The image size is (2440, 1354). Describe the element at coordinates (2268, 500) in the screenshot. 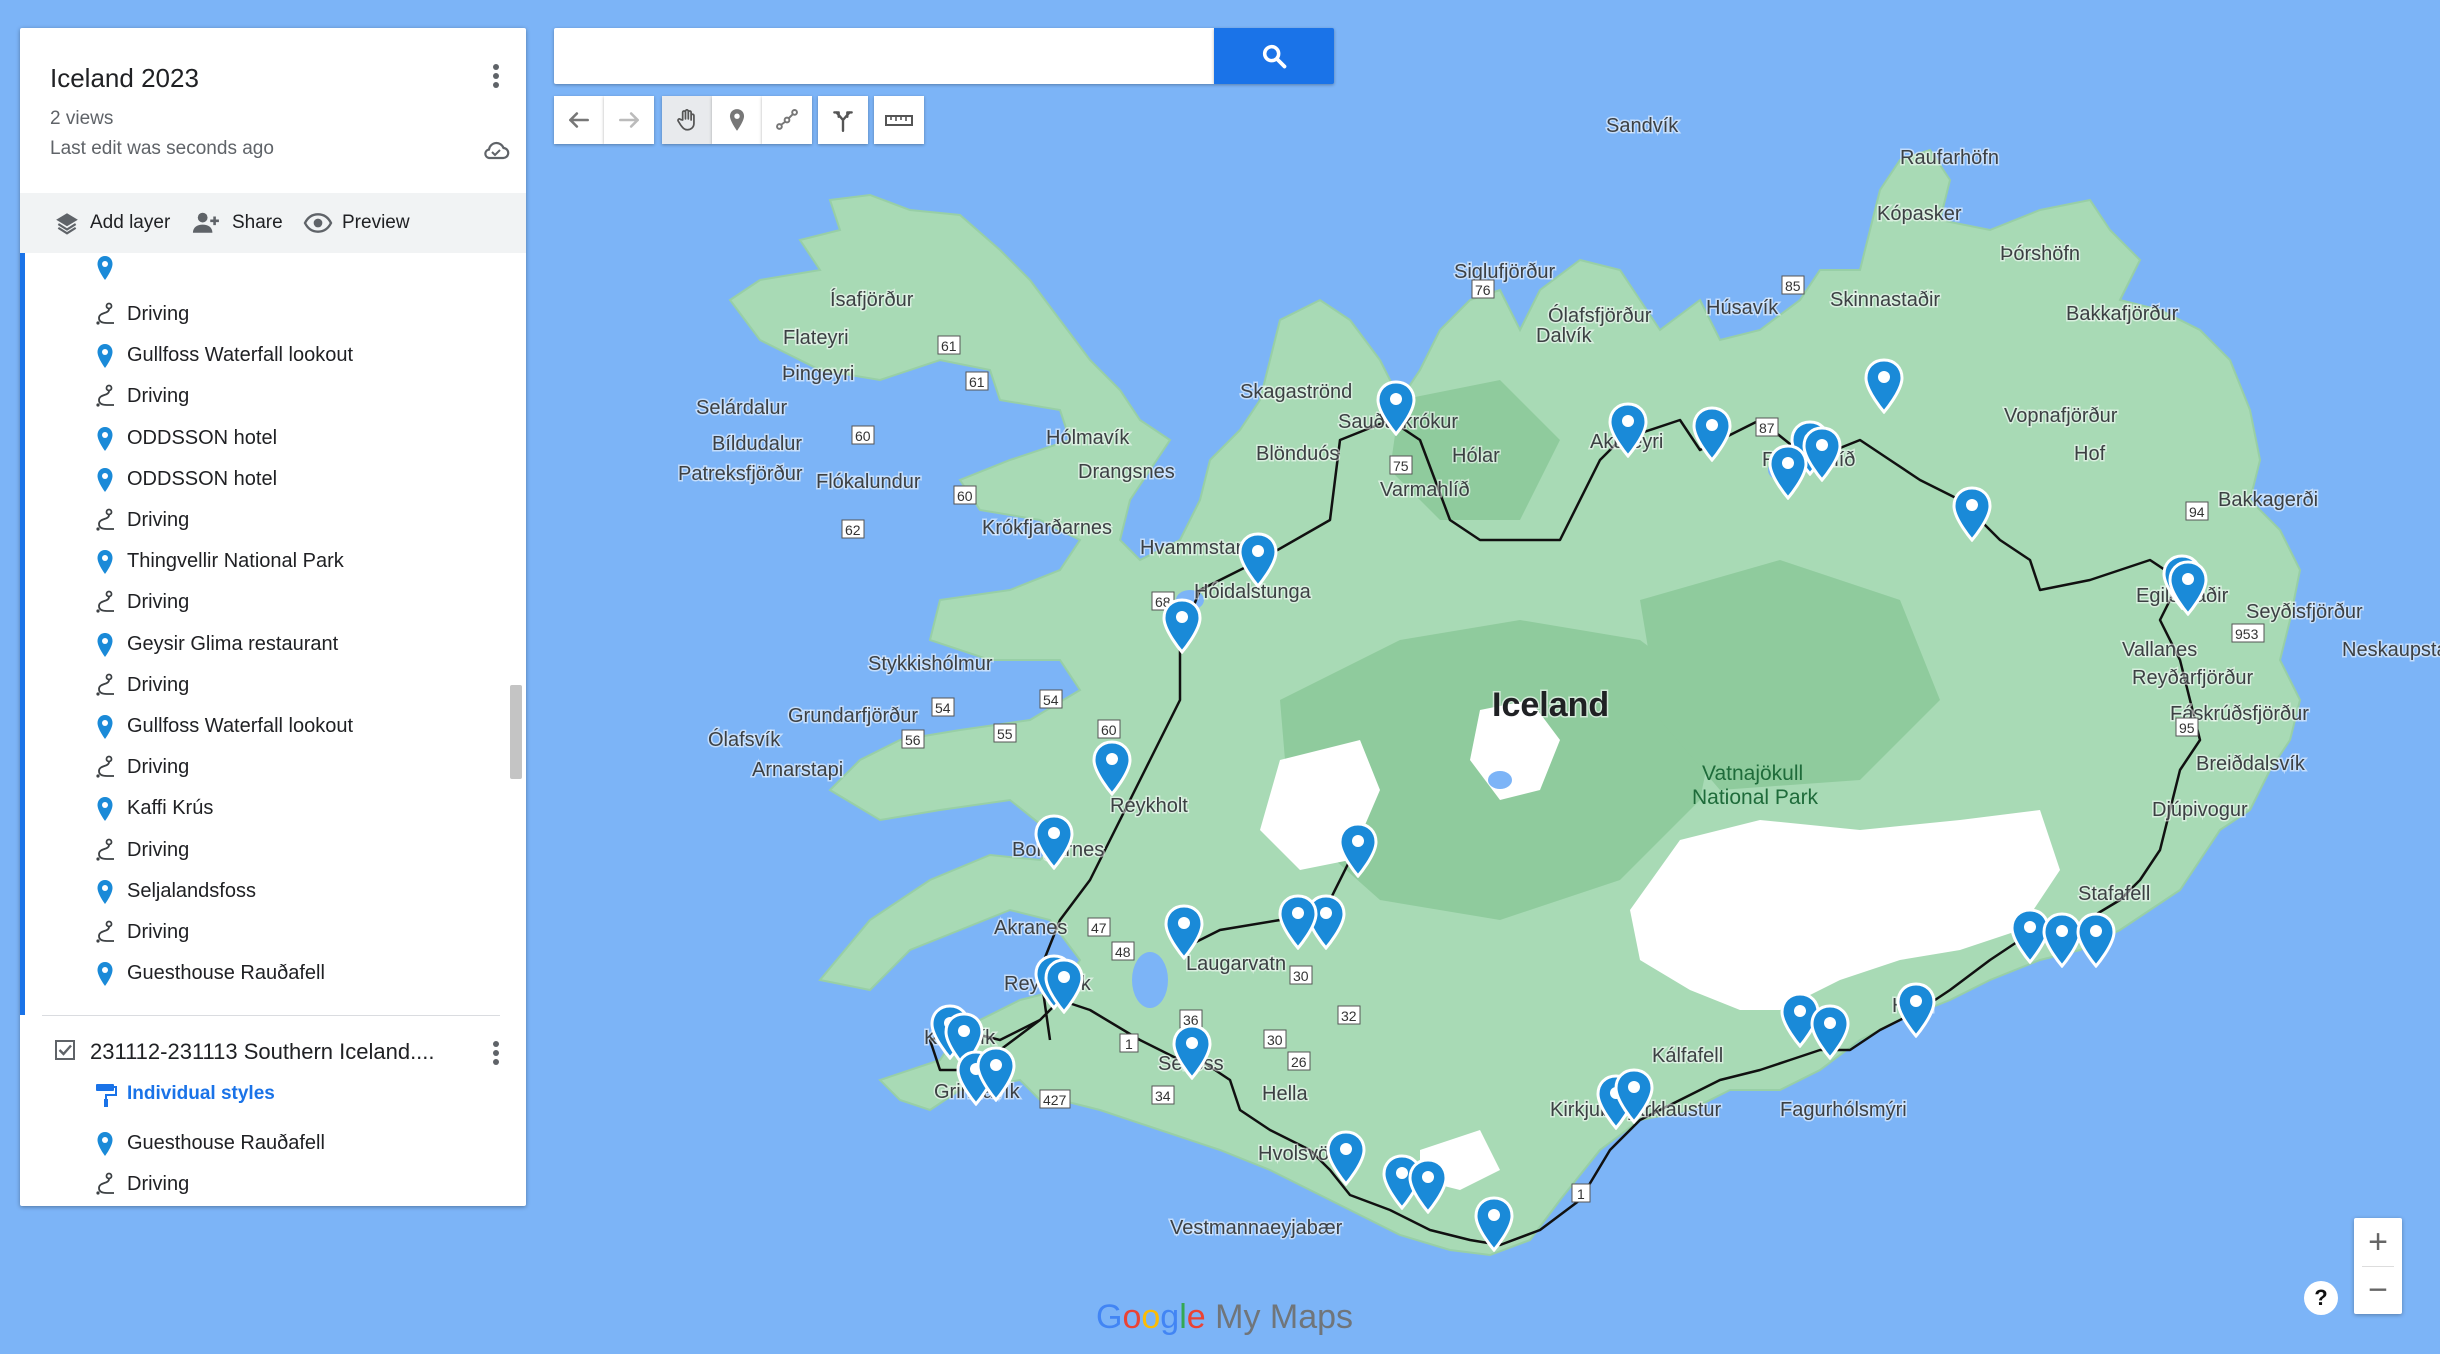

I see `place-label: Bakkagerði` at that location.